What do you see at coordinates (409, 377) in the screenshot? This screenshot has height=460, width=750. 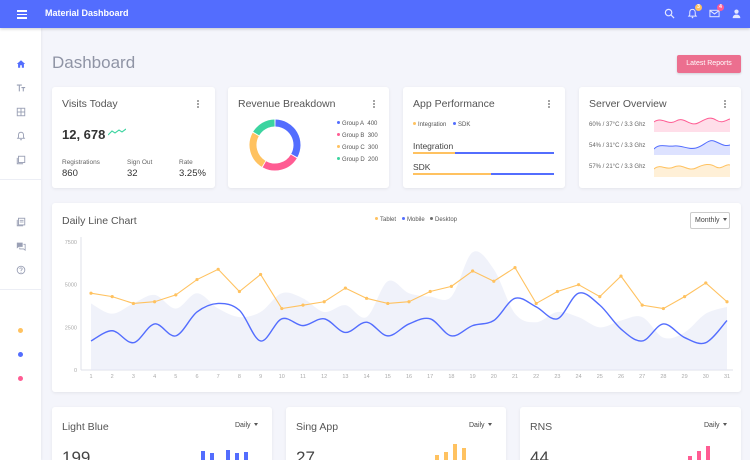 I see `x-tick-label: 16` at bounding box center [409, 377].